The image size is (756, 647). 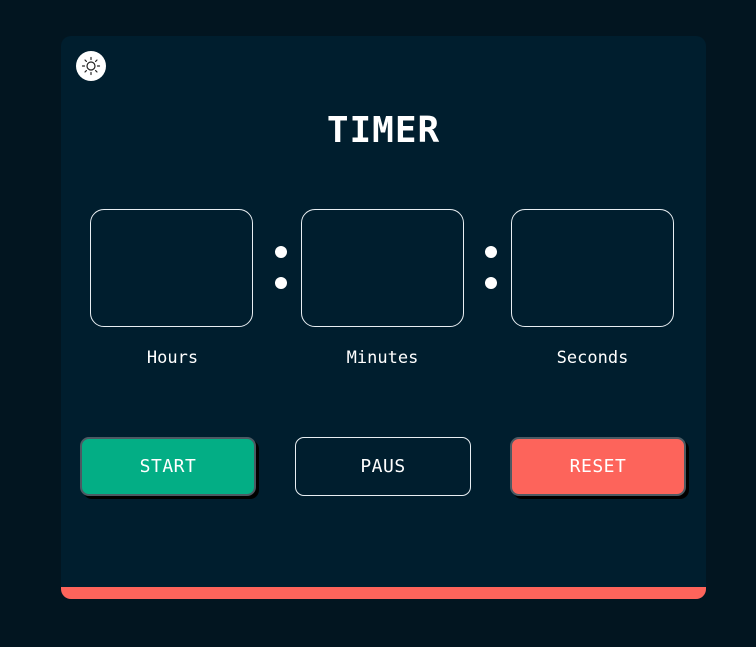 I want to click on hours-input, so click(x=171, y=268).